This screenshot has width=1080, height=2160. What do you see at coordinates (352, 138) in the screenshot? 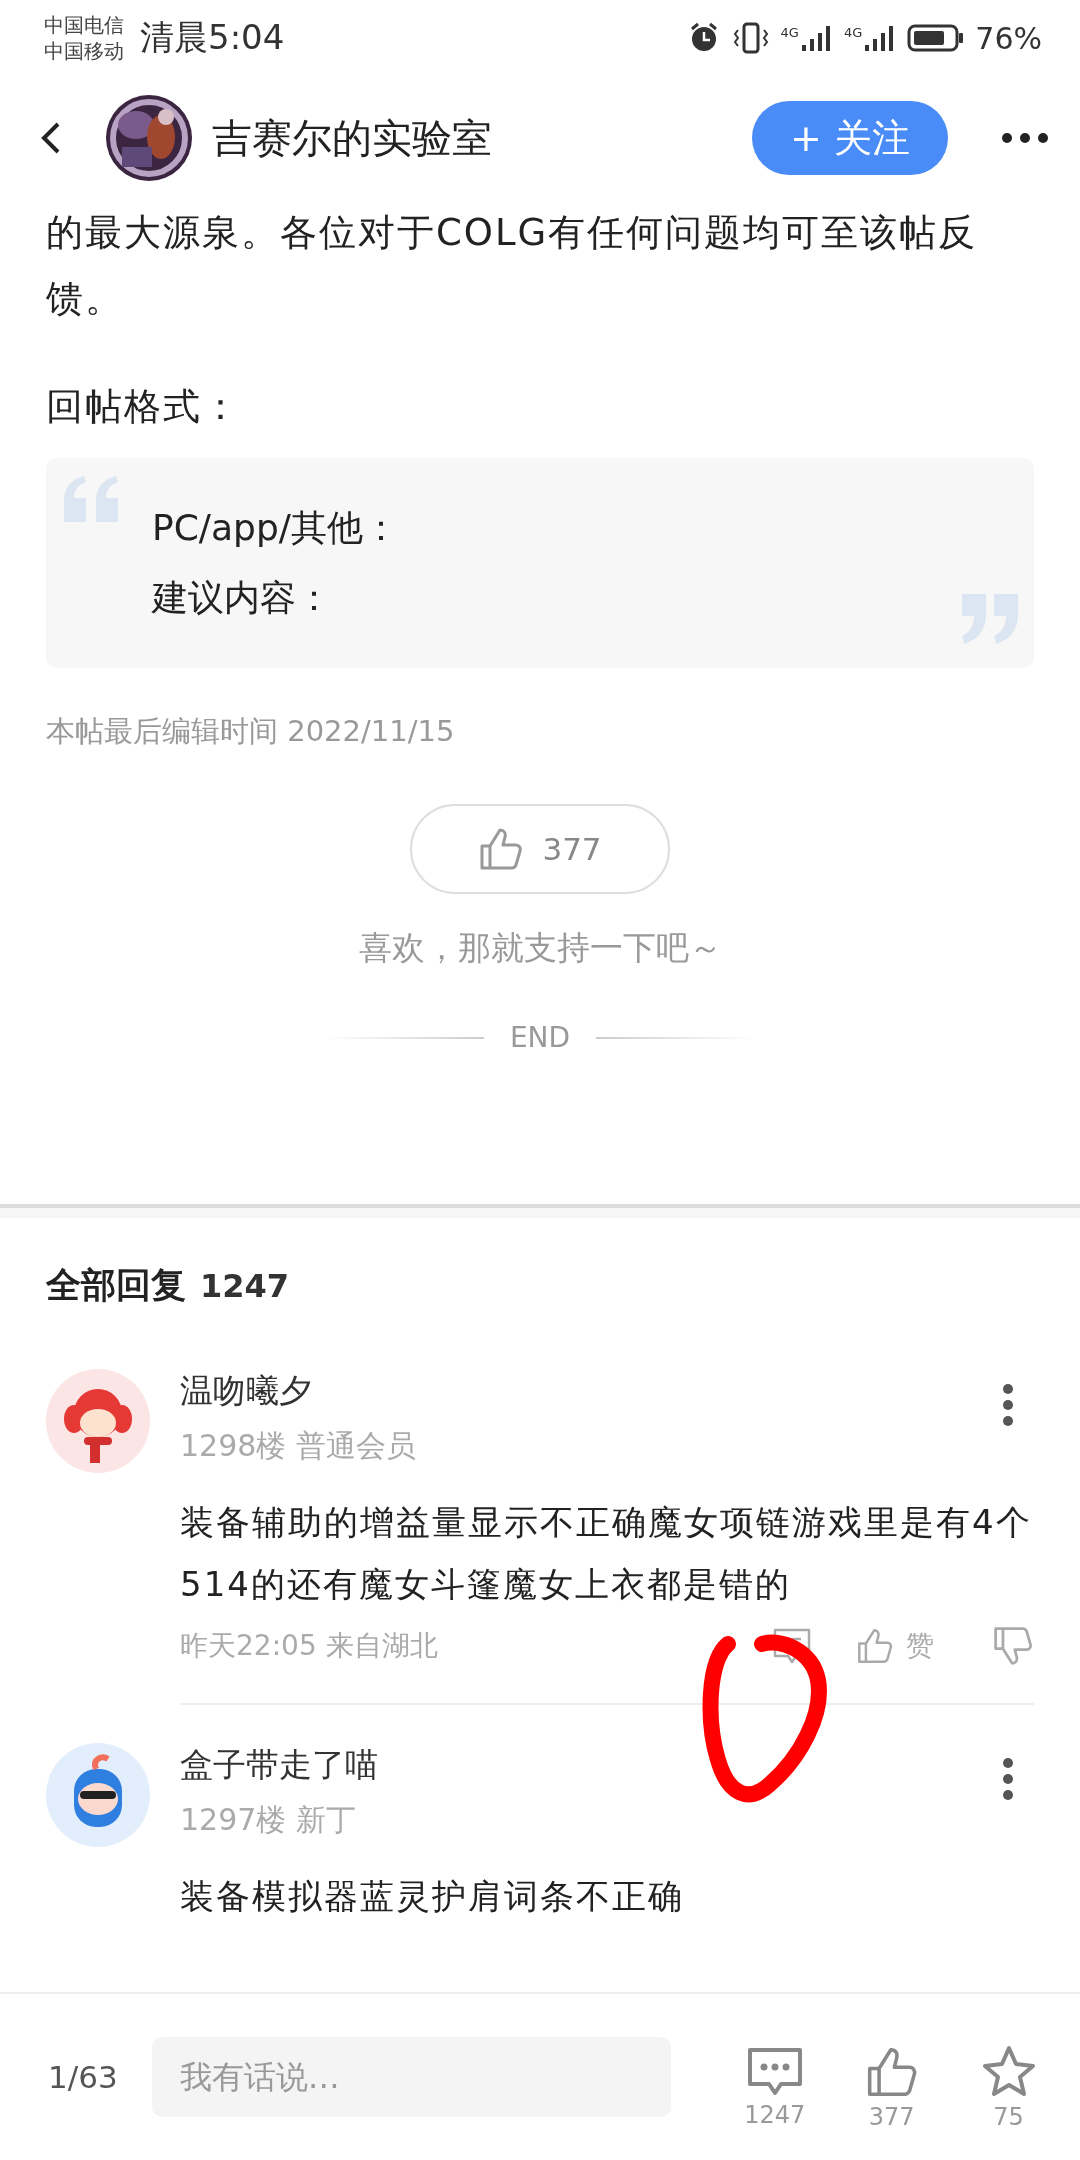
I see `channel-title: 吉赛尔的实验室` at bounding box center [352, 138].